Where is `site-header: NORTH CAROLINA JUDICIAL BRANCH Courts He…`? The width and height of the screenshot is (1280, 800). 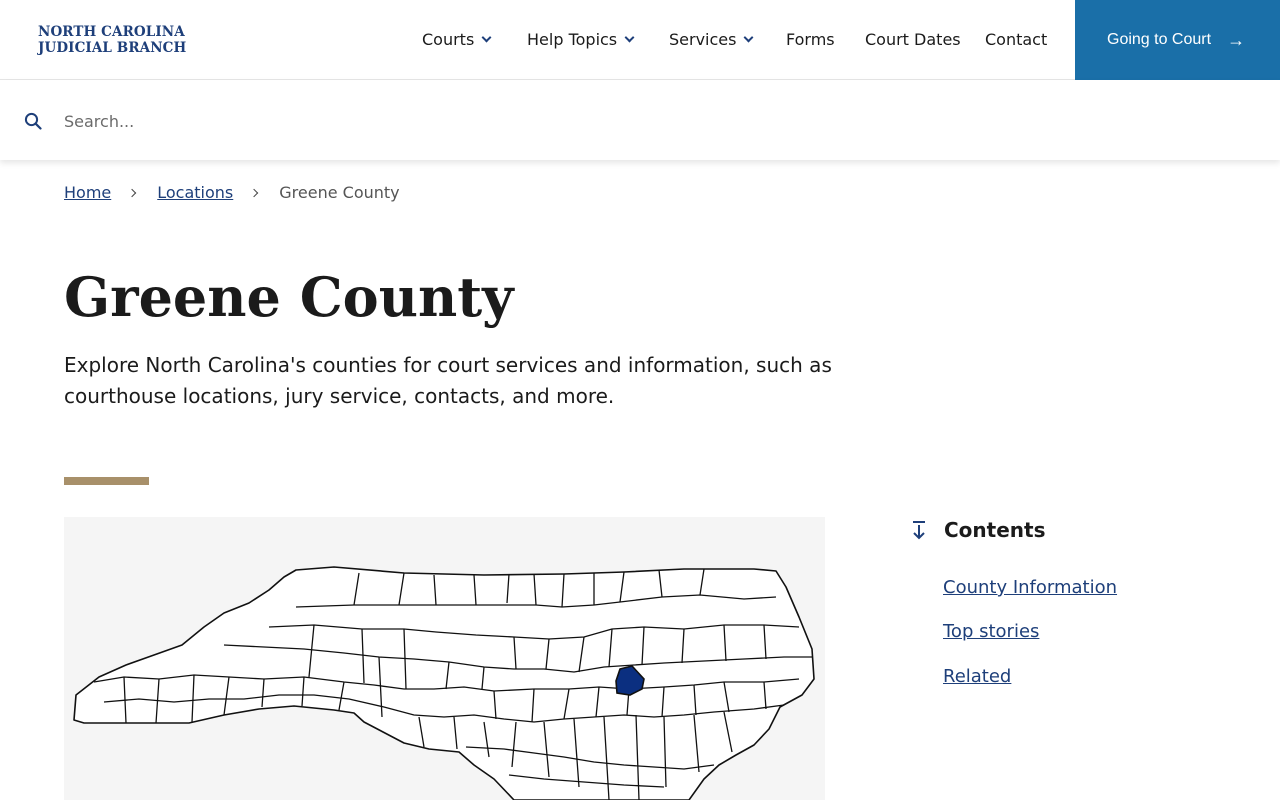 site-header: NORTH CAROLINA JUDICIAL BRANCH Courts He… is located at coordinates (640, 40).